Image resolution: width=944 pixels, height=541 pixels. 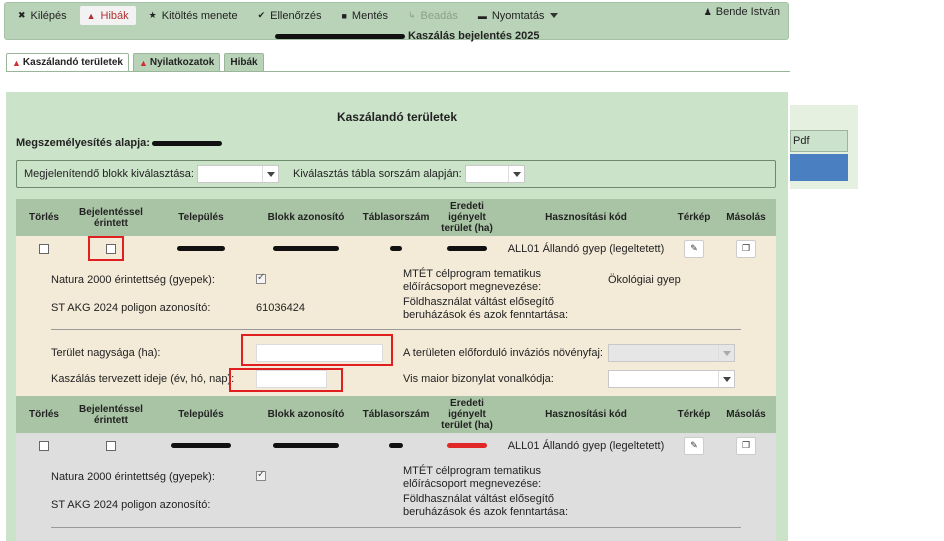 What do you see at coordinates (261, 15) in the screenshot?
I see `check-icon: ✔` at bounding box center [261, 15].